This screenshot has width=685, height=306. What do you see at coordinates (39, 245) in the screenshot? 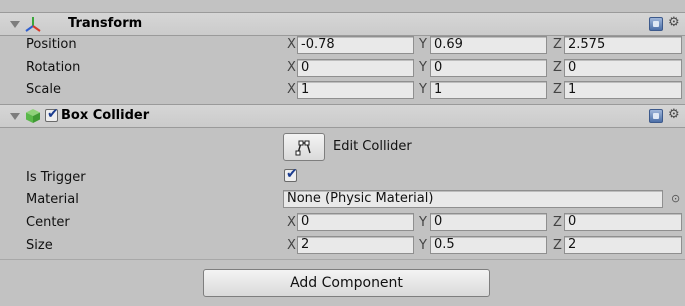
I see `size-label: Size` at bounding box center [39, 245].